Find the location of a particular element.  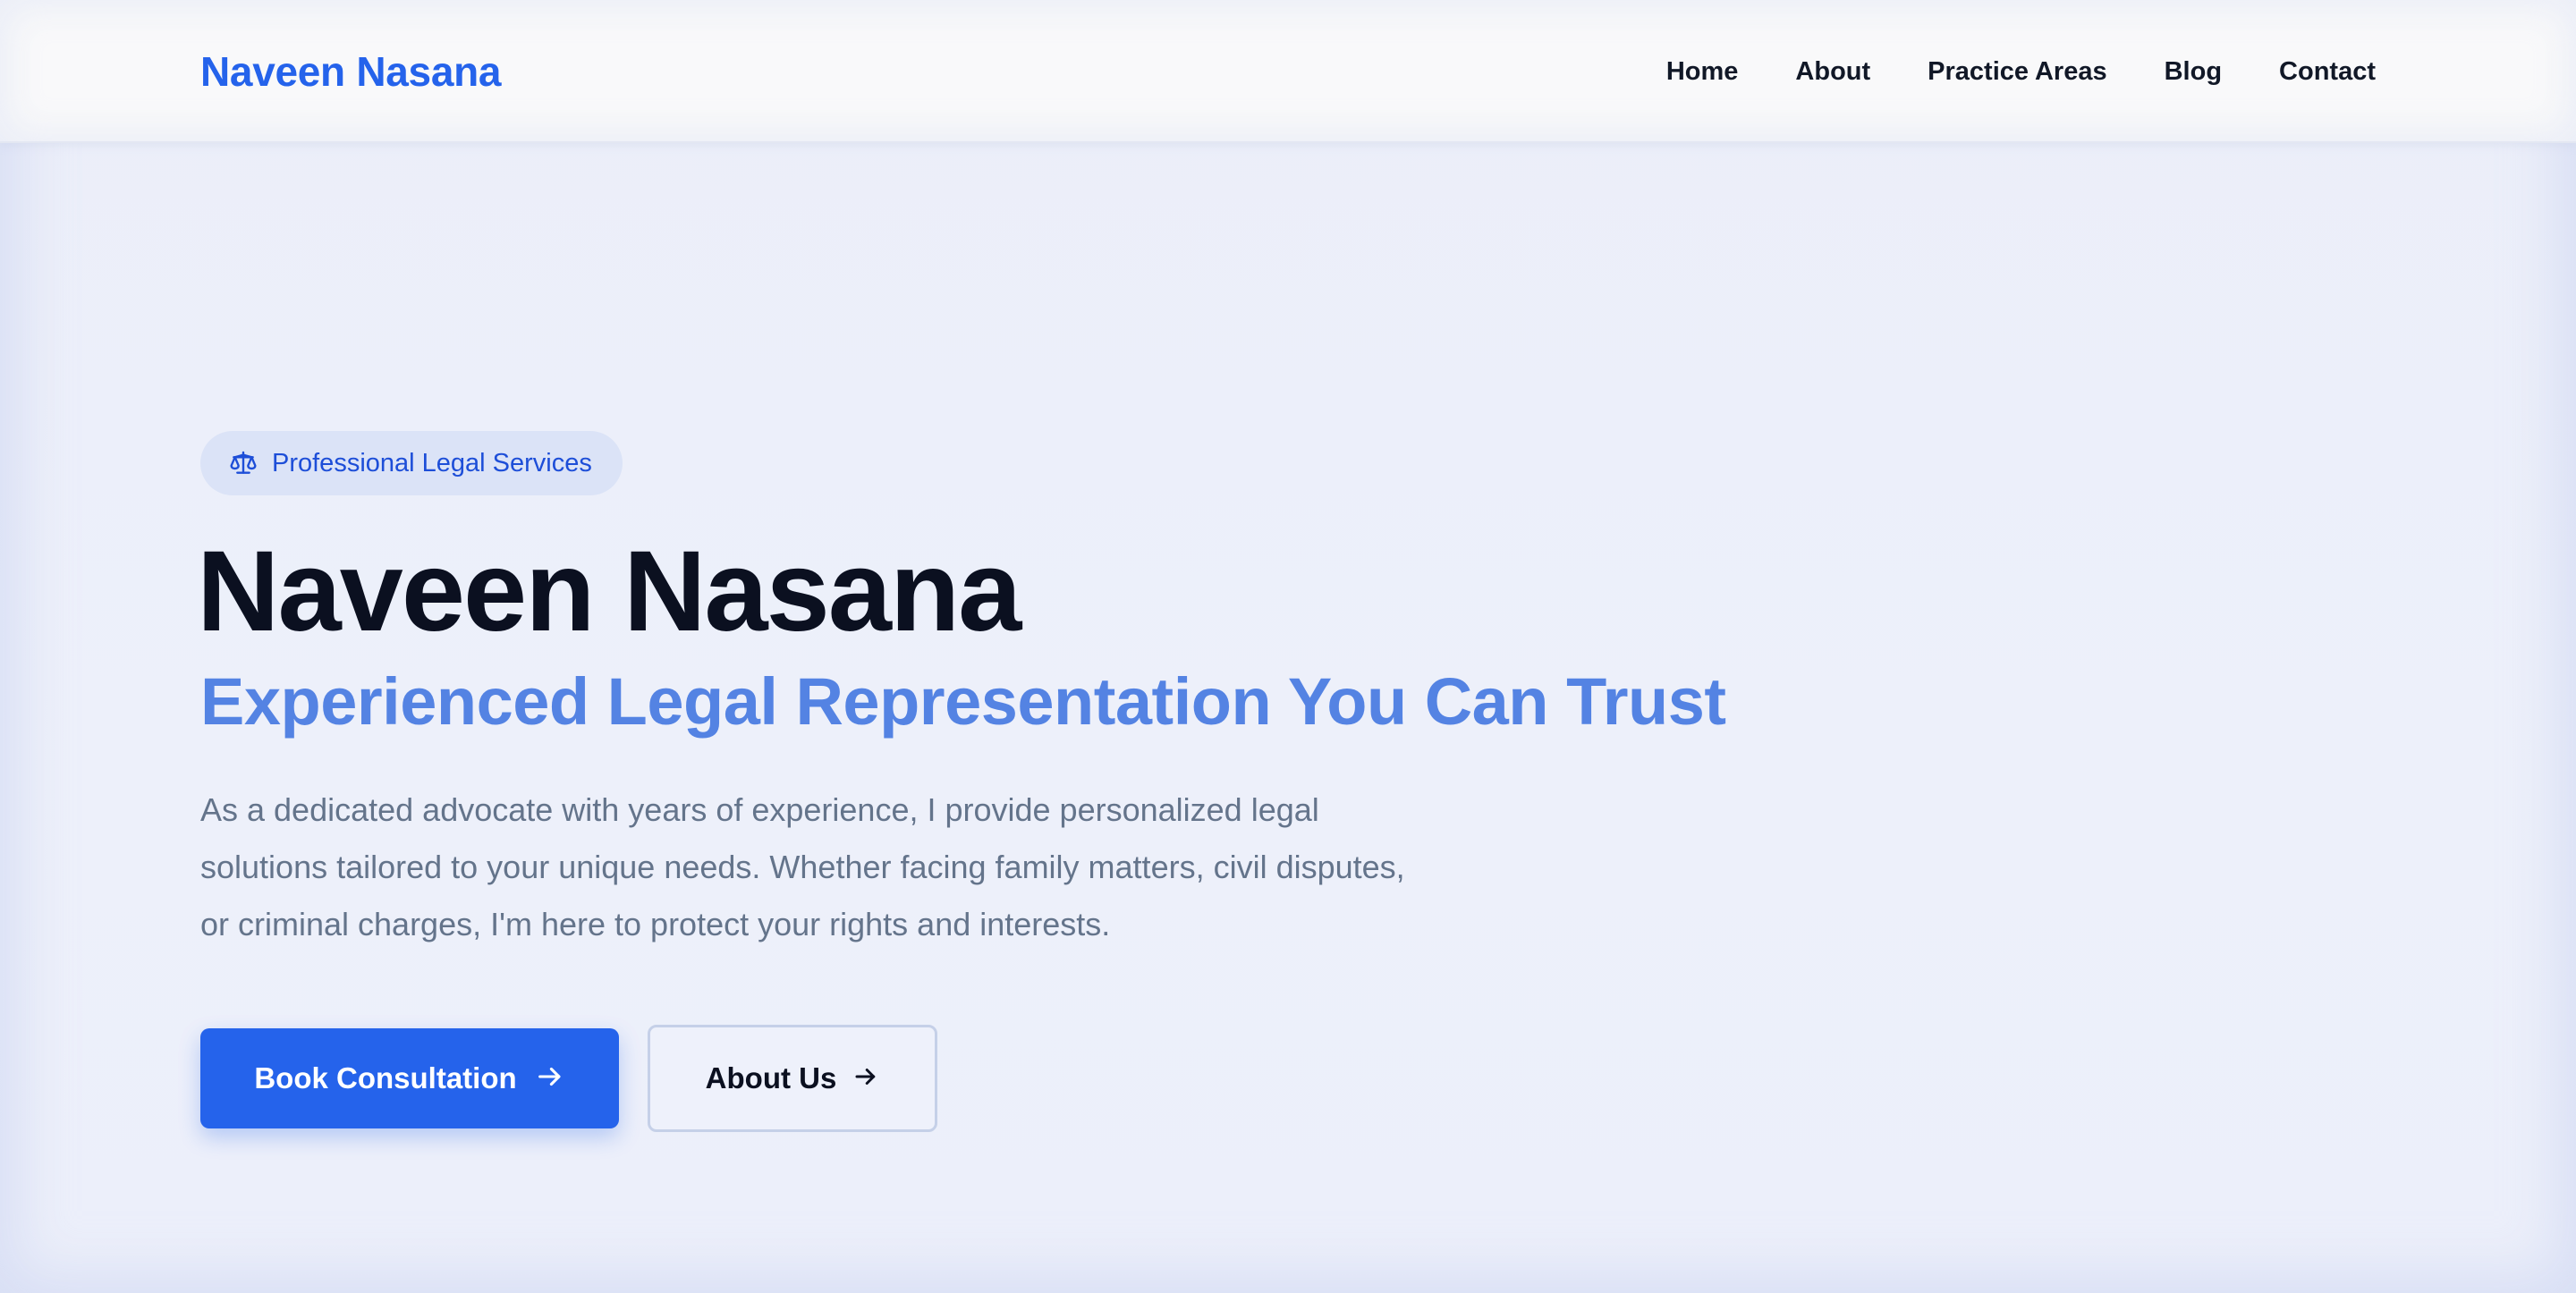

badge-label: Professional Legal Services is located at coordinates (432, 463).